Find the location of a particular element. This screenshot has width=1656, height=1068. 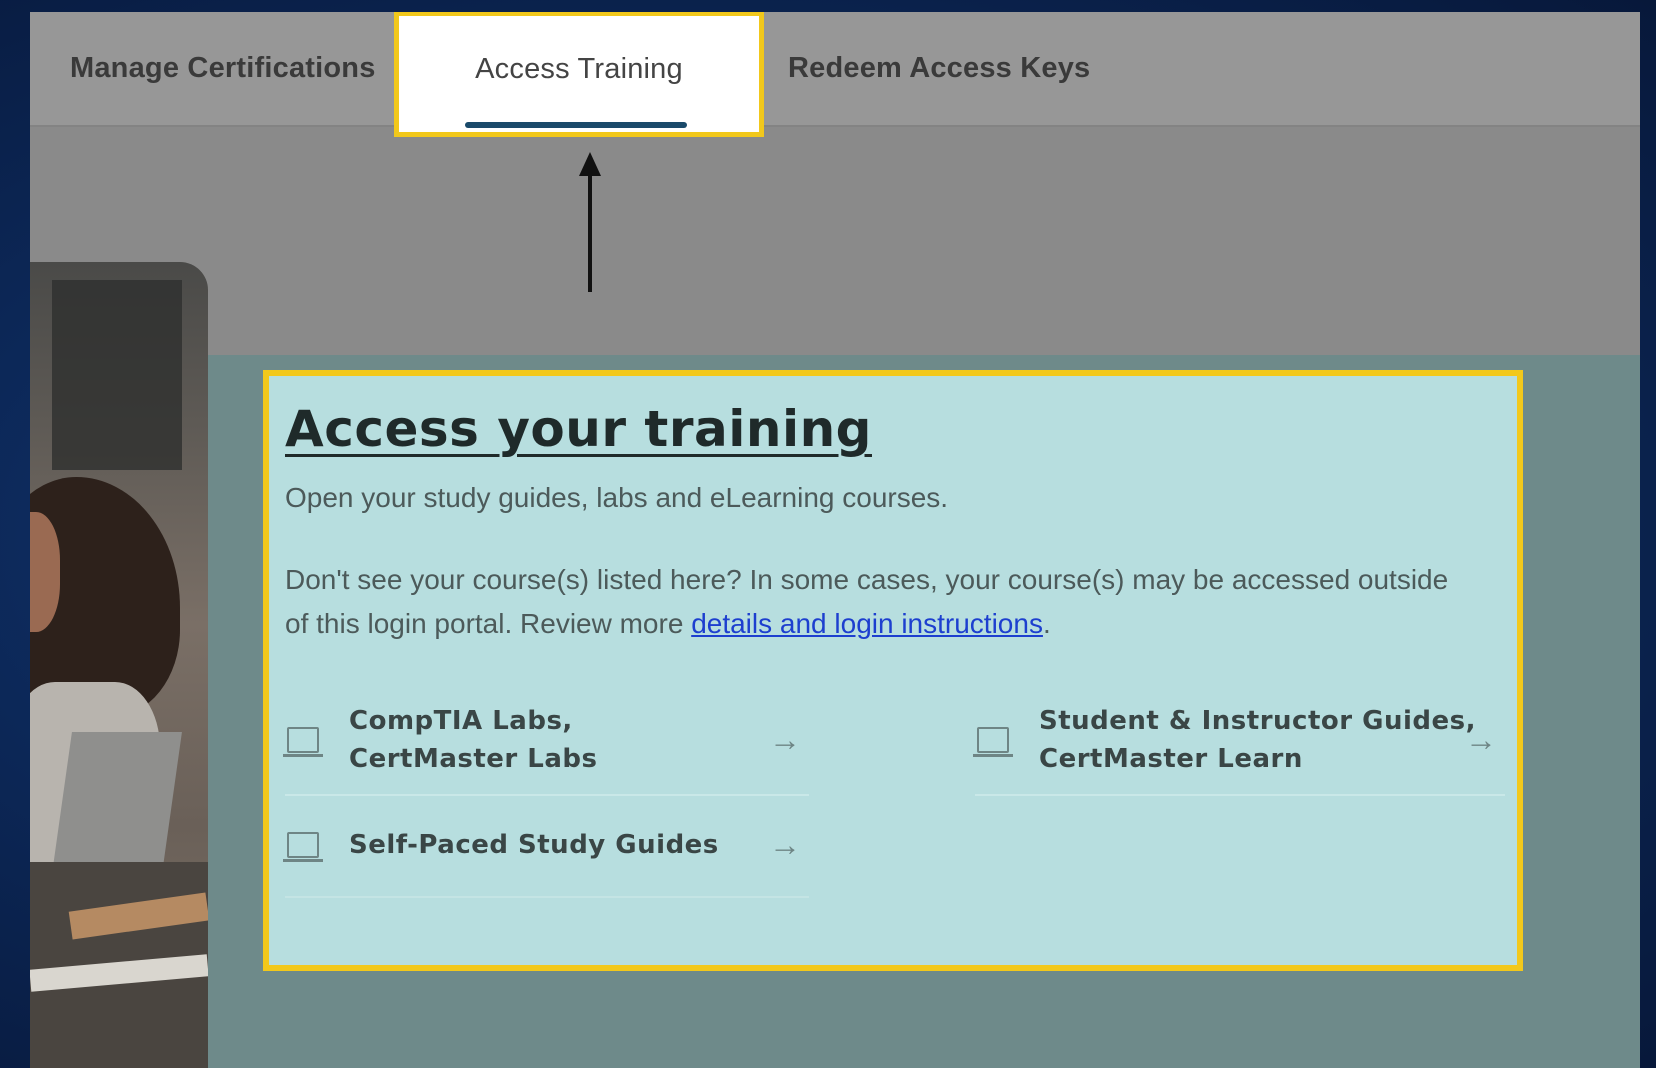

tab-redeem-access-keys: Redeem Access Keys is located at coordinates (939, 68).